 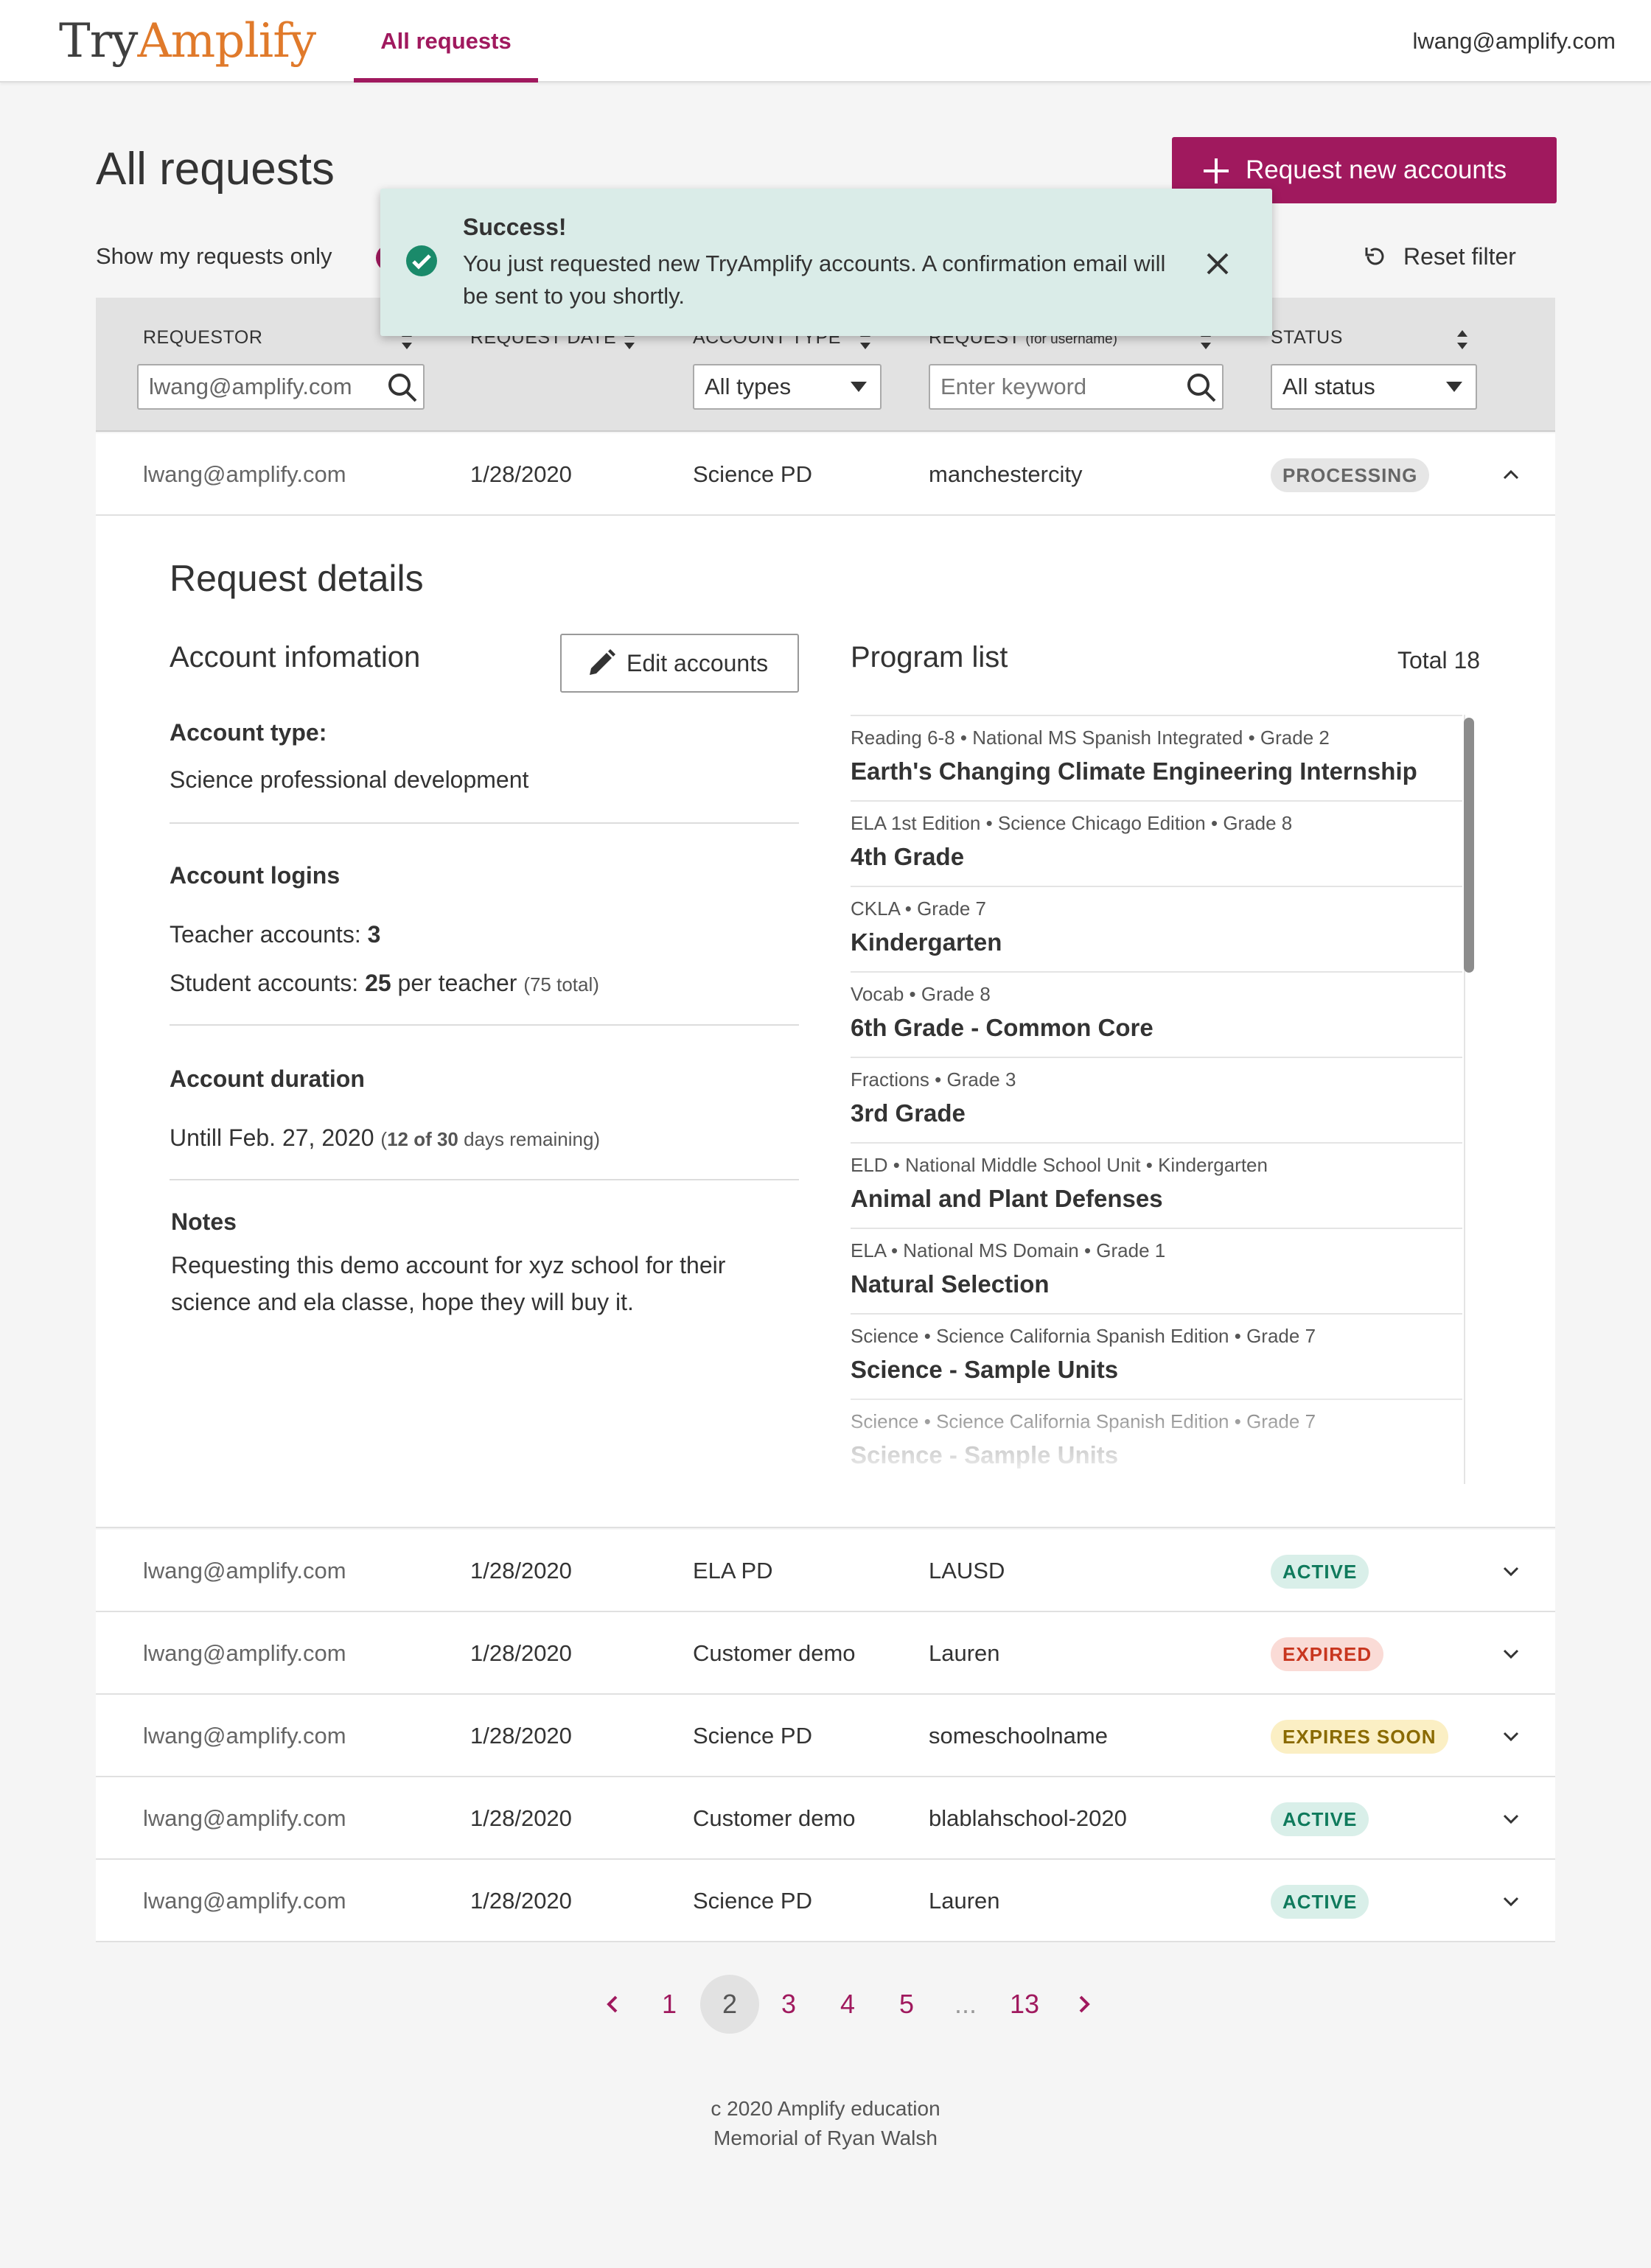 I want to click on row-request-name: Lauren, so click(x=965, y=1653).